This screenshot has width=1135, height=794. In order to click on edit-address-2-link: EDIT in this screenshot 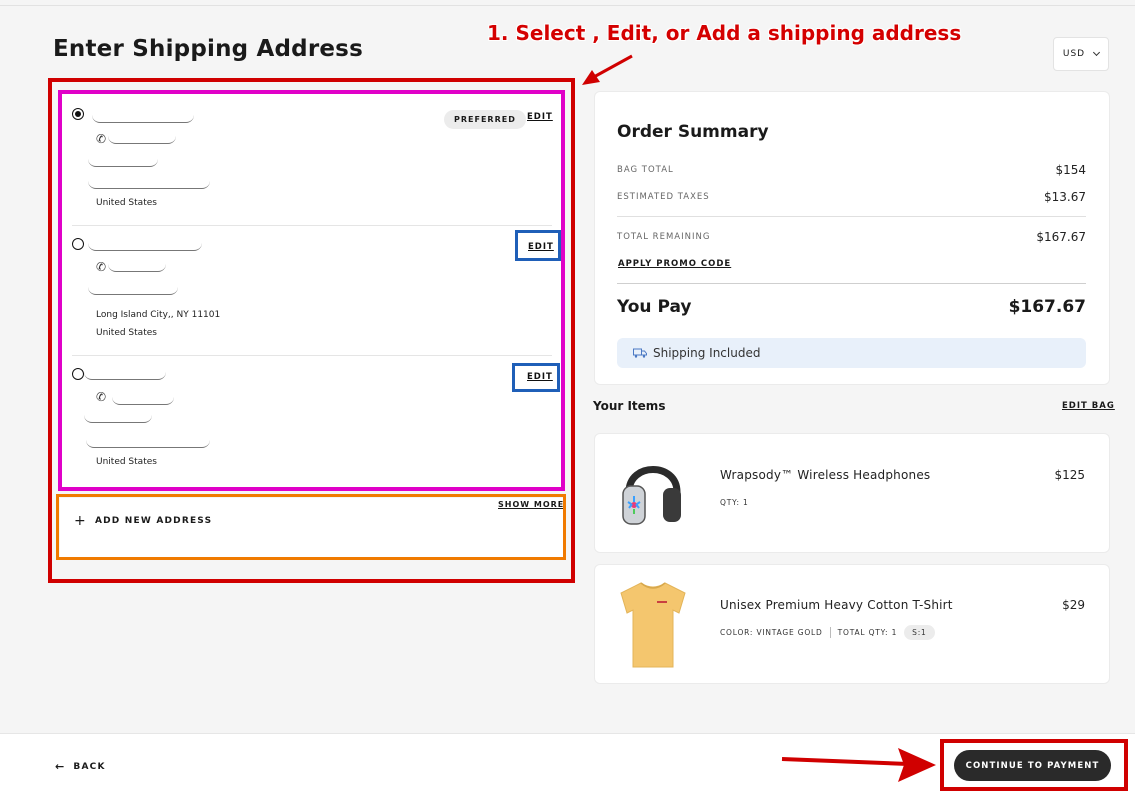, I will do `click(541, 247)`.